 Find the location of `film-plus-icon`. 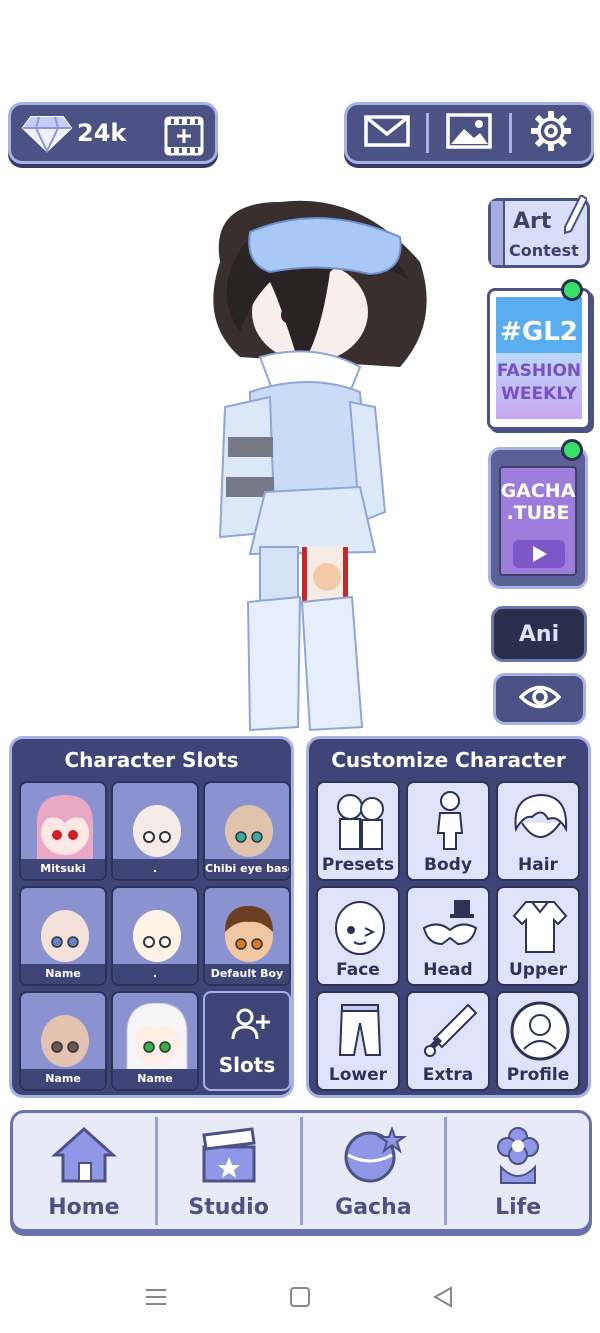

film-plus-icon is located at coordinates (184, 138).